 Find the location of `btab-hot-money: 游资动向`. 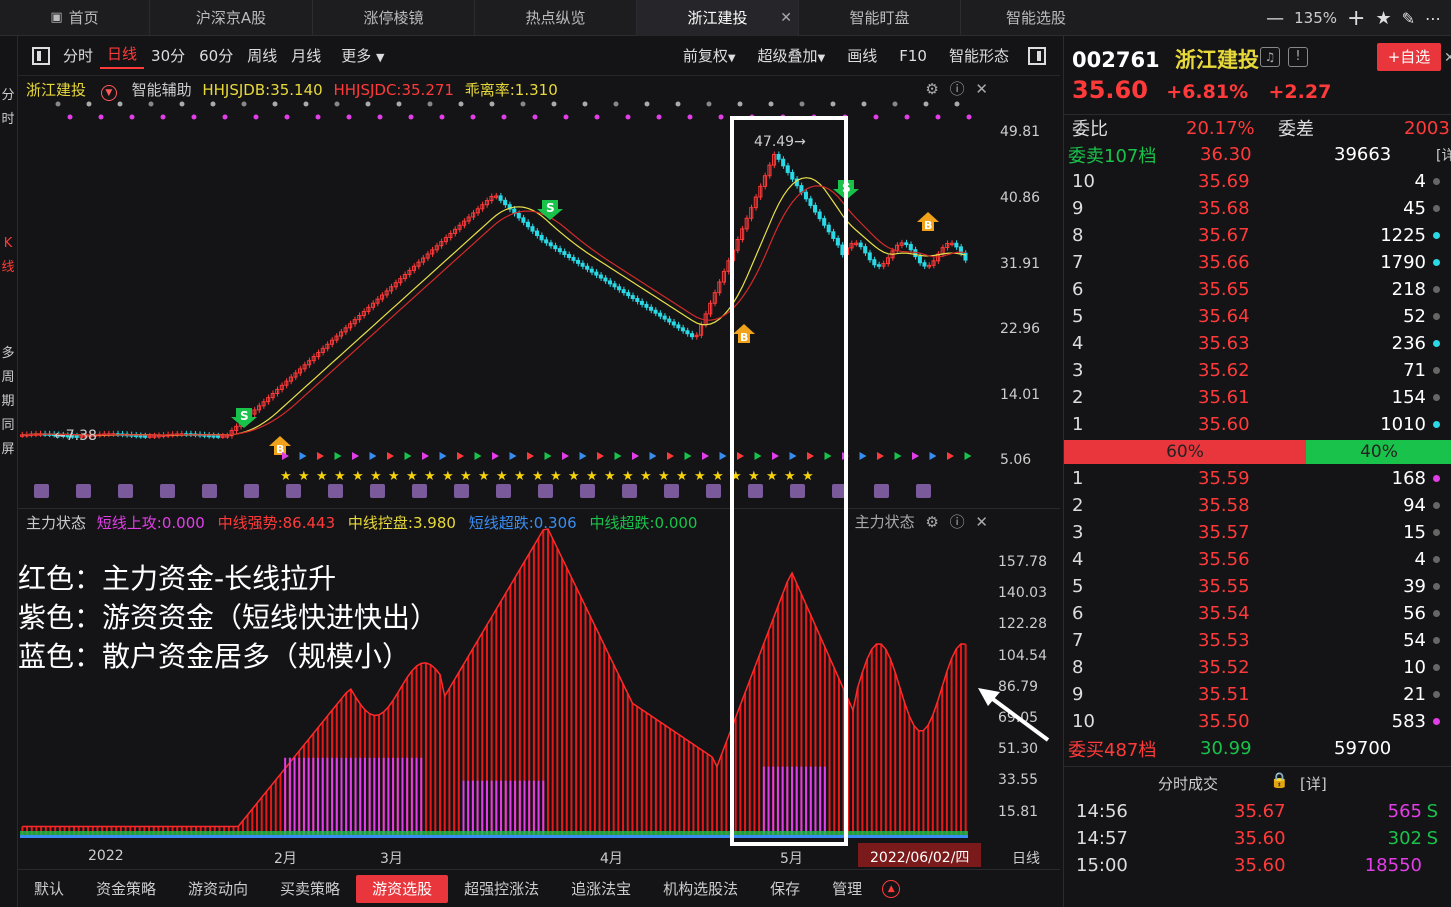

btab-hot-money: 游资动向 is located at coordinates (218, 889).